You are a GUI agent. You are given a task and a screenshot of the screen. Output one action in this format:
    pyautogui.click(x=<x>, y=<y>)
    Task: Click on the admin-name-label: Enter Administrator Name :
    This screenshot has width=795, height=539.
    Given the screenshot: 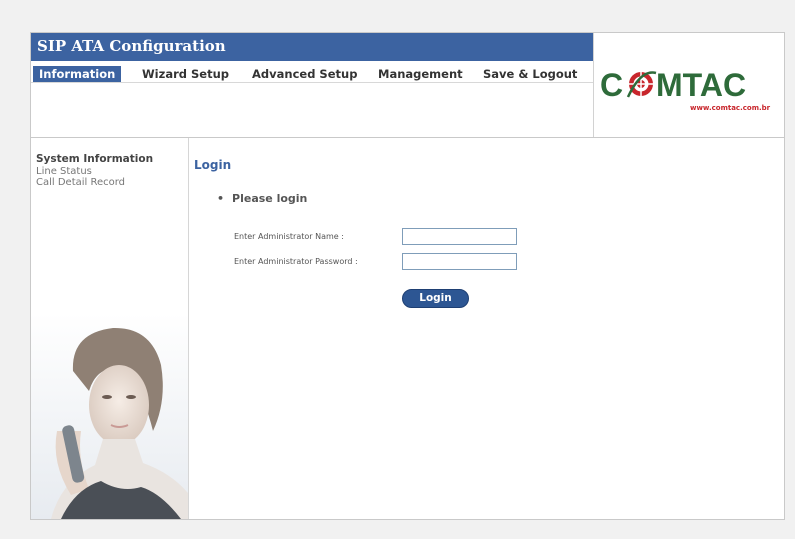 What is the action you would take?
    pyautogui.click(x=289, y=236)
    